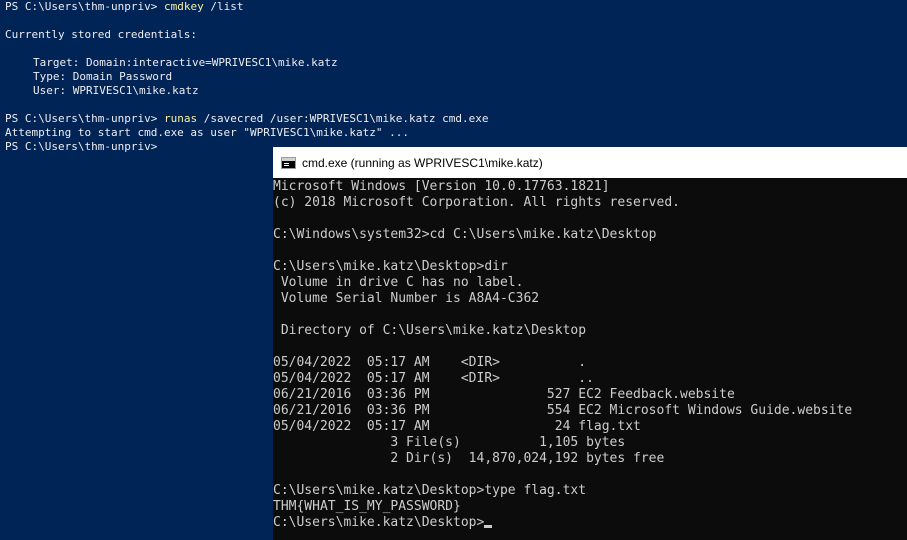  What do you see at coordinates (457, 426) in the screenshot?
I see `cmd-output-line: 05/04/2022 05:17 AM 24 flag.txt` at bounding box center [457, 426].